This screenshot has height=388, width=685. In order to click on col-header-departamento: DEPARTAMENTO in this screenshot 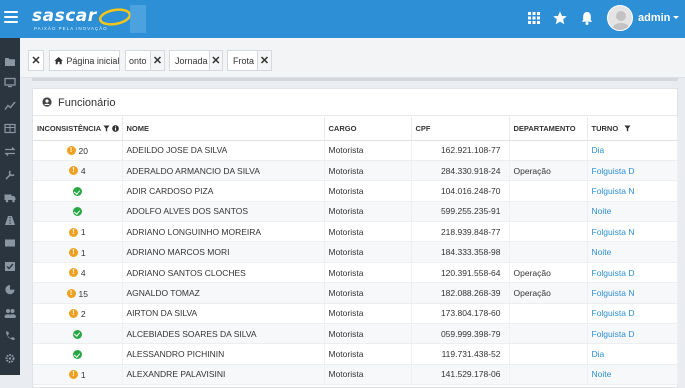, I will do `click(548, 129)`.